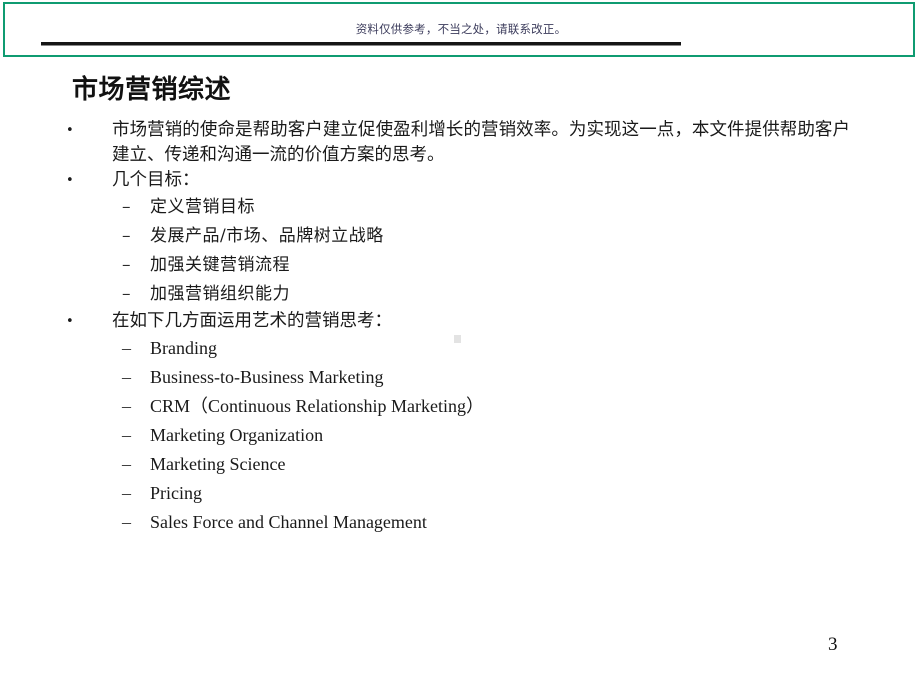 This screenshot has height=690, width=920. What do you see at coordinates (460, 377) in the screenshot?
I see `sub-bullet-item: – Business-to-Business Marketing` at bounding box center [460, 377].